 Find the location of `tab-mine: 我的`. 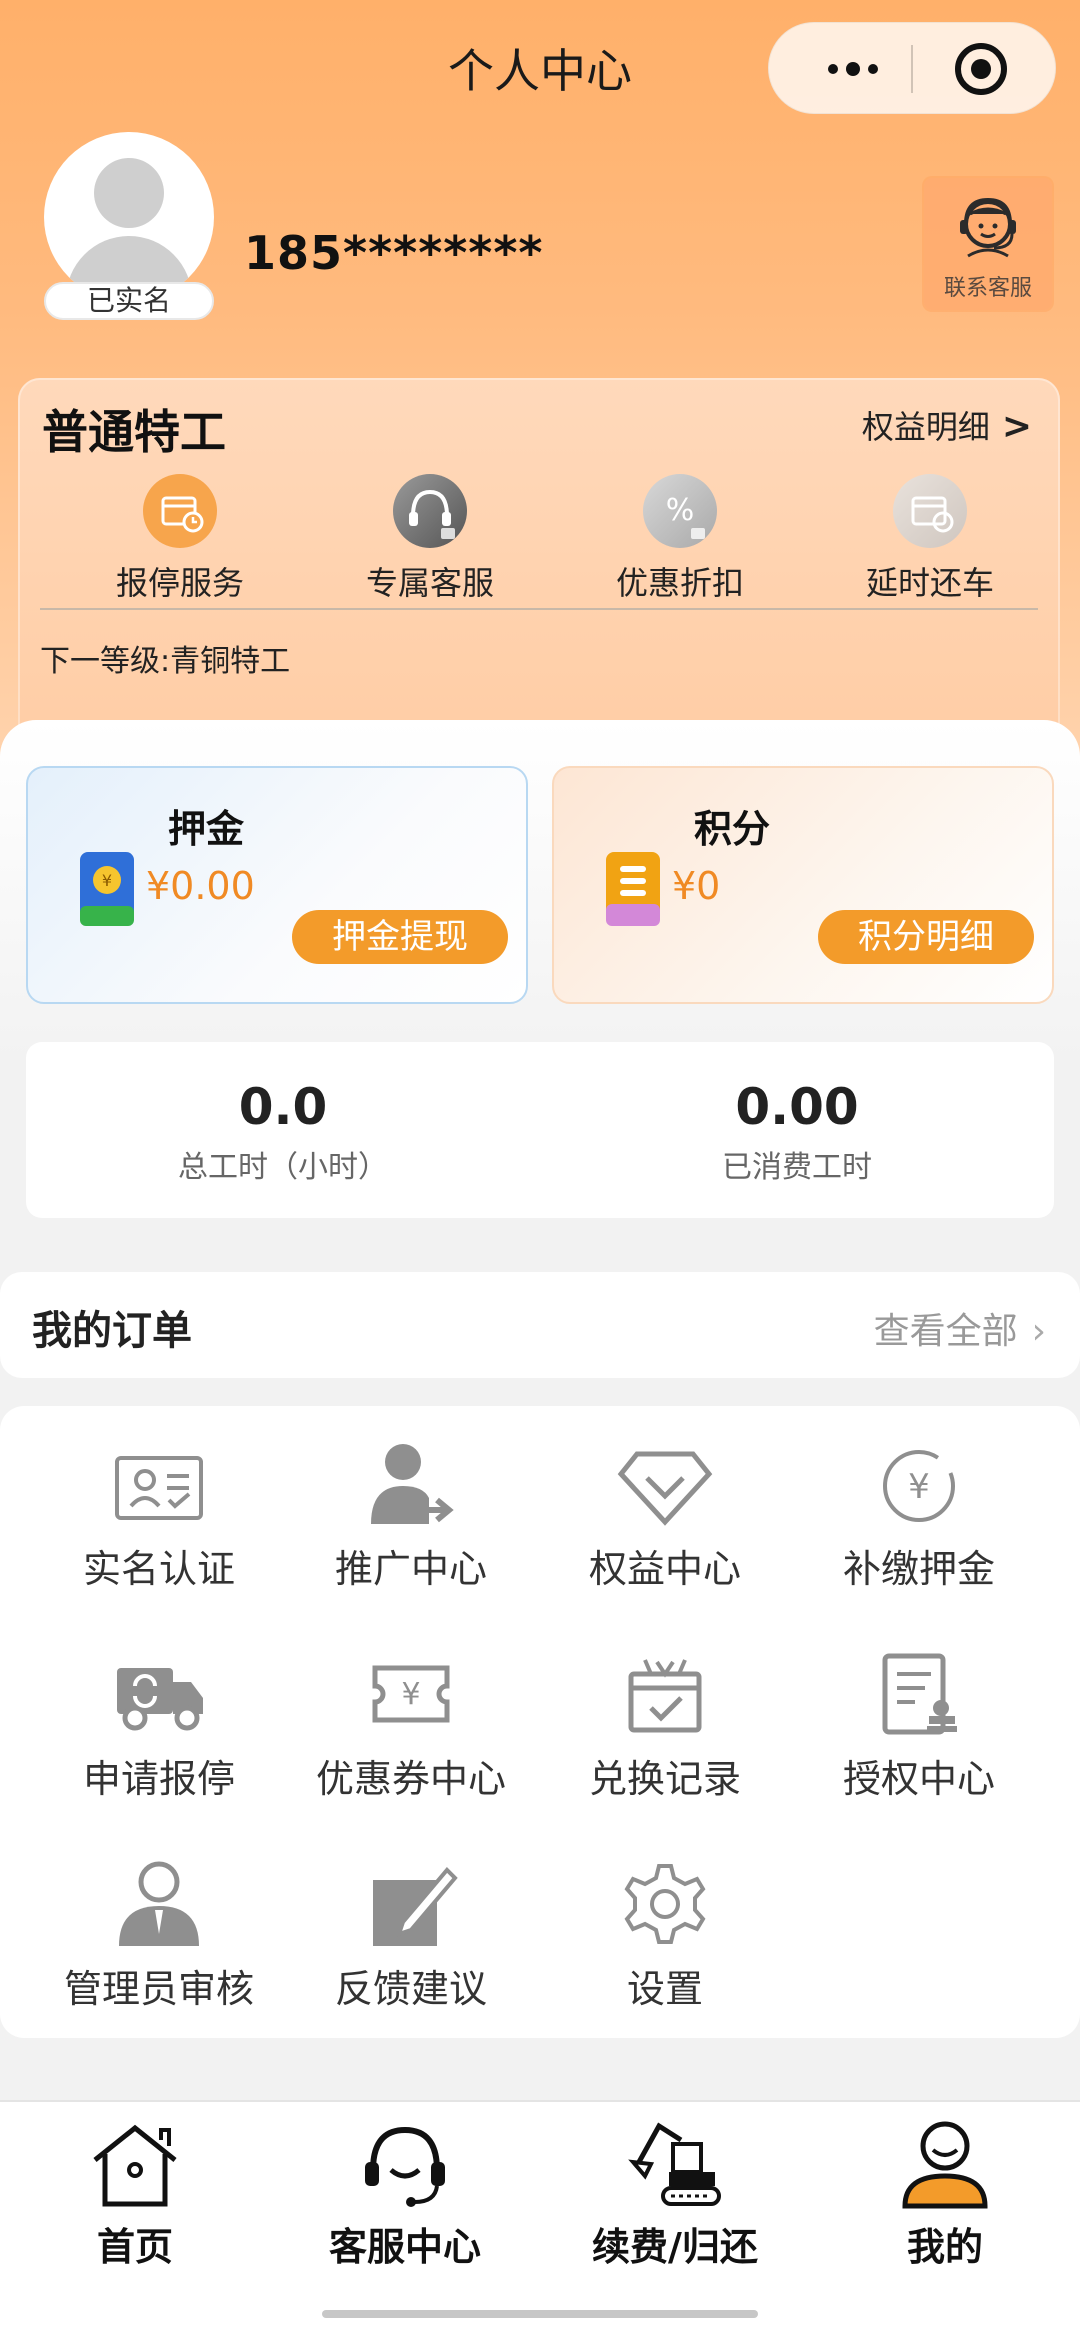

tab-mine: 我的 is located at coordinates (945, 2193).